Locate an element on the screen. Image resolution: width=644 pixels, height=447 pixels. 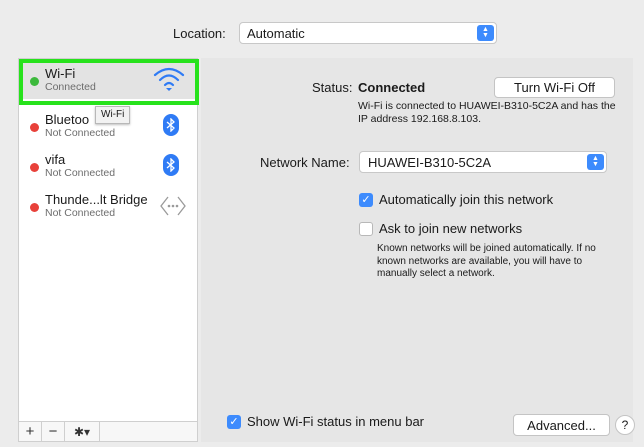
service-item-thunderbolt-bridge: Thunde...lt Bridge Not Connected is located at coordinates (108, 205).